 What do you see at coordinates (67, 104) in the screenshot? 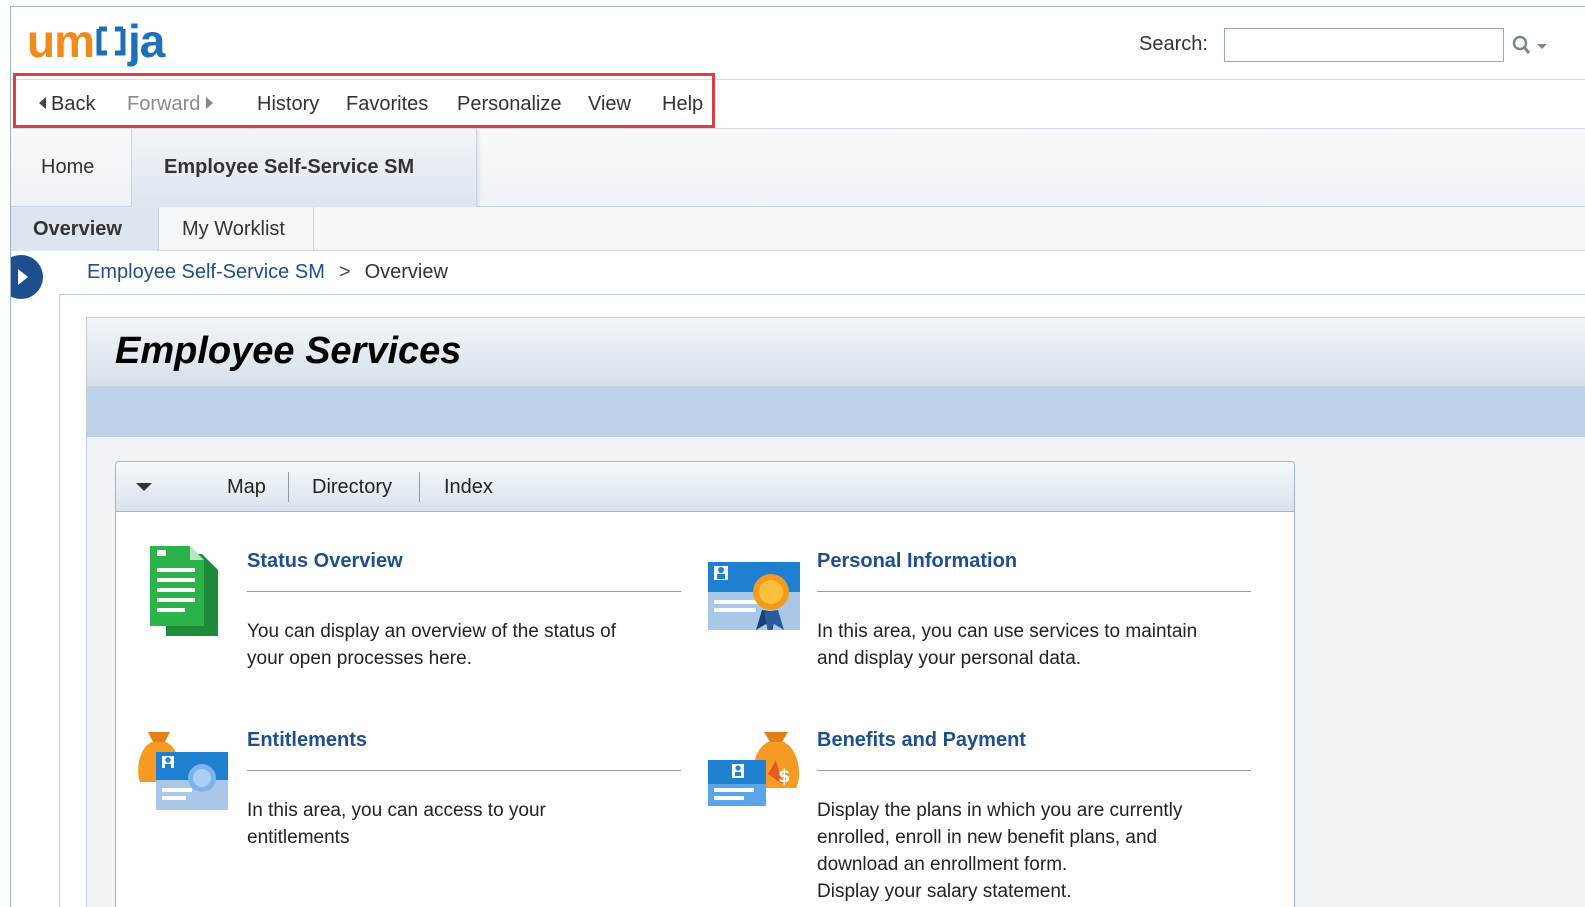
I see `back-button: Back` at bounding box center [67, 104].